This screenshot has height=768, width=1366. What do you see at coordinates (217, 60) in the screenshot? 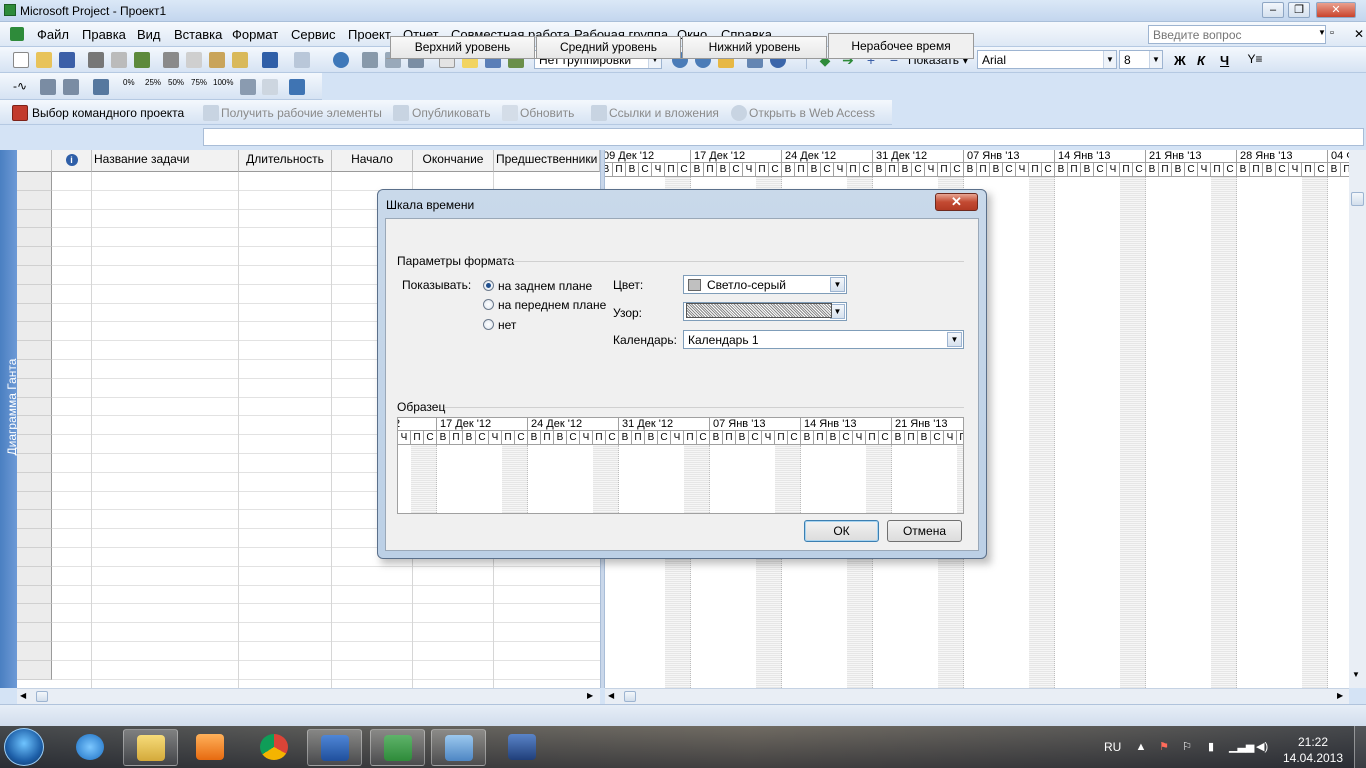
I see `paste-icon` at bounding box center [217, 60].